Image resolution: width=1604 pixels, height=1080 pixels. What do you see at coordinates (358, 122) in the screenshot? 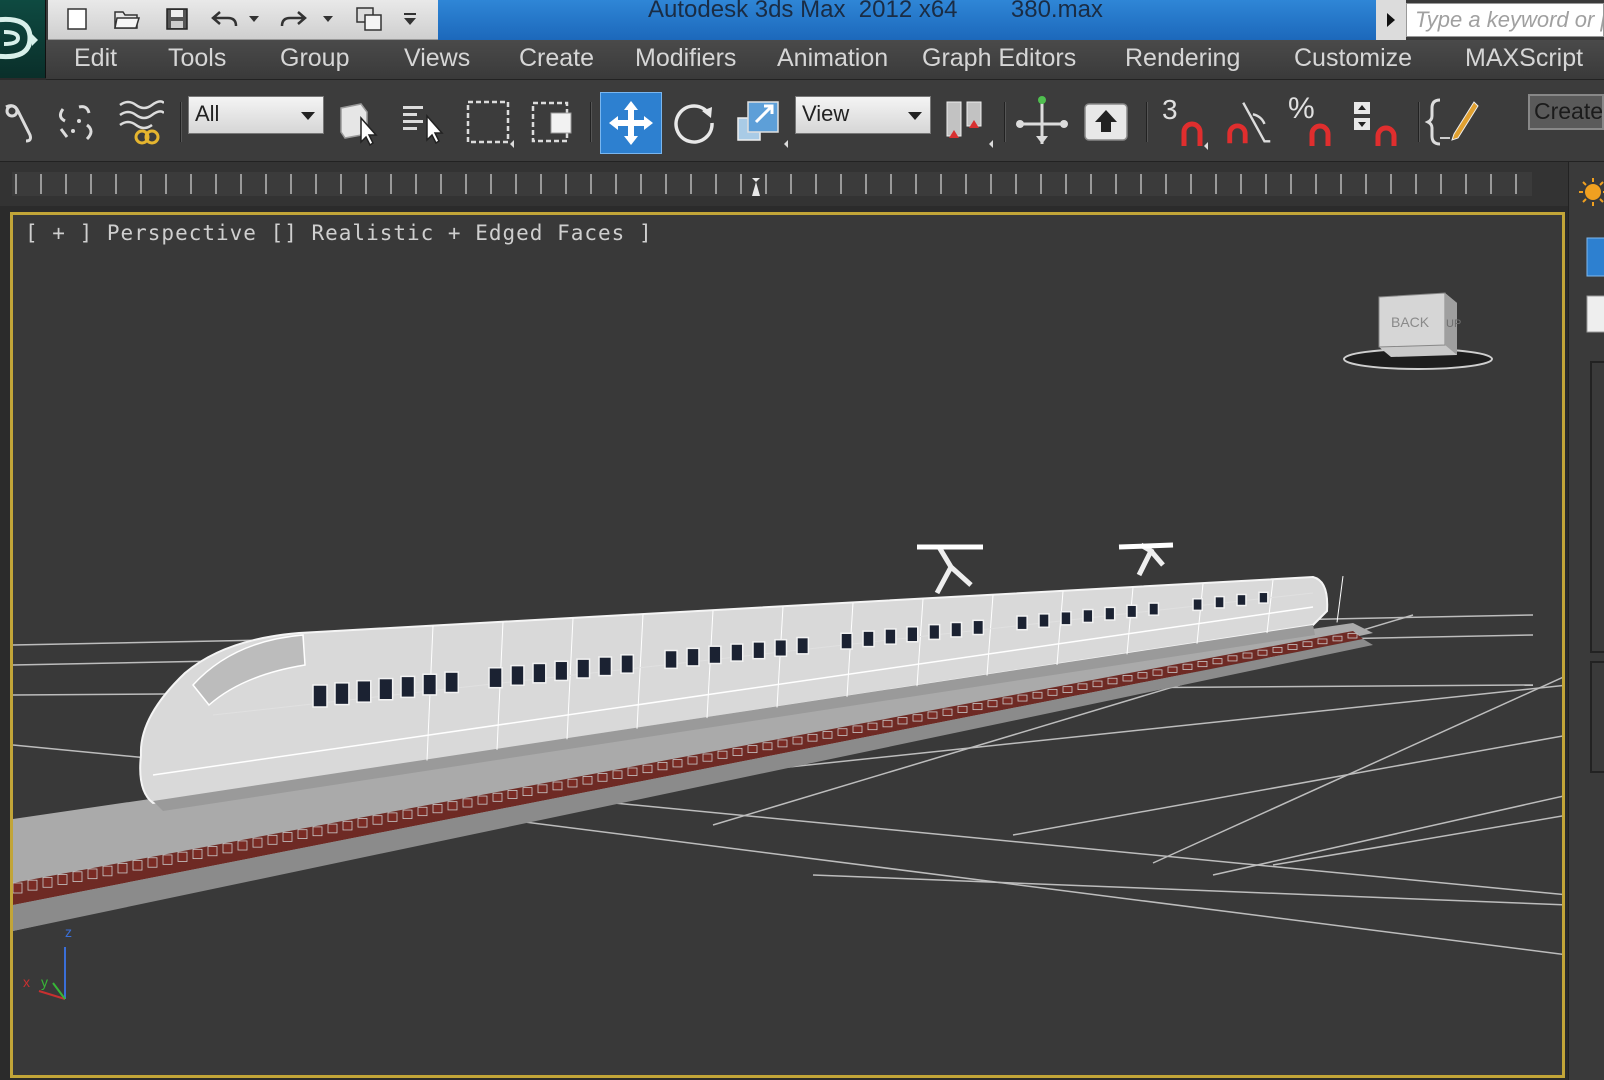
I see `select-object-icon` at bounding box center [358, 122].